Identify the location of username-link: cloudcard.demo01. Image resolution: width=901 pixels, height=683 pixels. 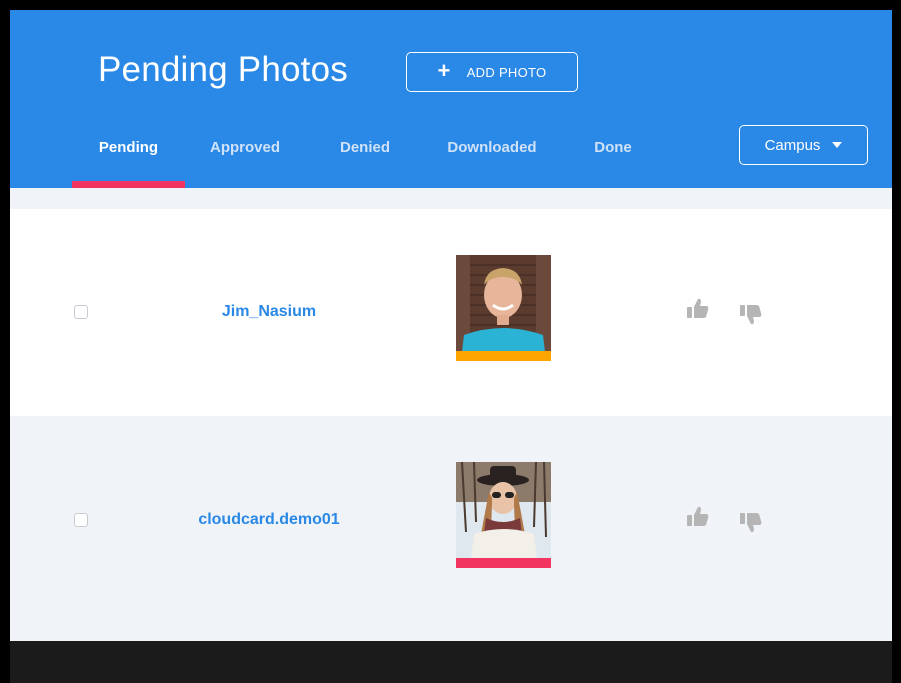
(269, 520).